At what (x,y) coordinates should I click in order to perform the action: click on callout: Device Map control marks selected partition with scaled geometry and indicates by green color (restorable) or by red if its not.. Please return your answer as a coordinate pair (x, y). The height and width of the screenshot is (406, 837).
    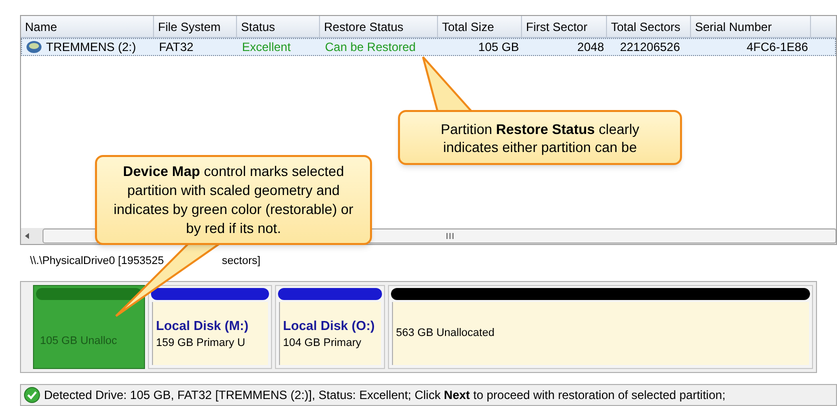
    Looking at the image, I should click on (233, 200).